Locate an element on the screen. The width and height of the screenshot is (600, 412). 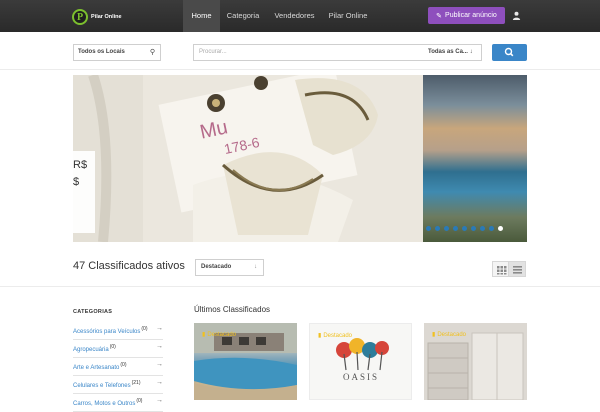
category-item: Arte e Artesanato(0) → is located at coordinates (118, 367).